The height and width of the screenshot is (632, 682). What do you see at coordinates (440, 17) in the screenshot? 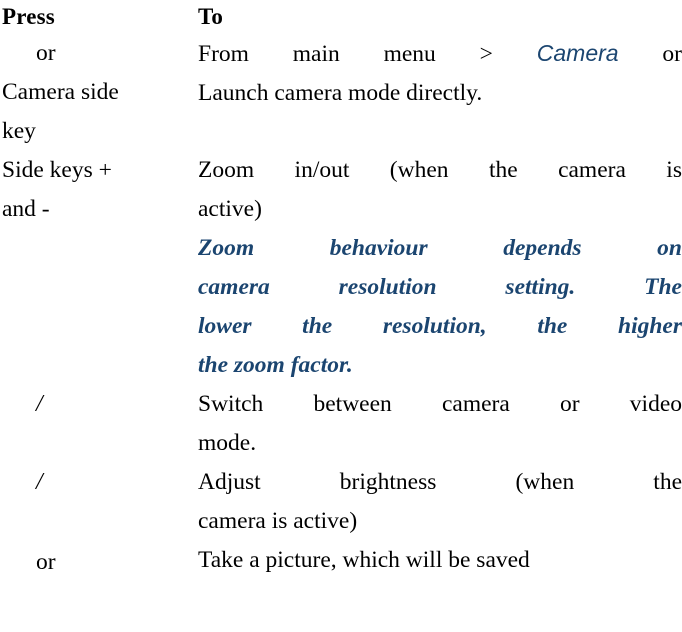
I see `header-cell-to: To` at bounding box center [440, 17].